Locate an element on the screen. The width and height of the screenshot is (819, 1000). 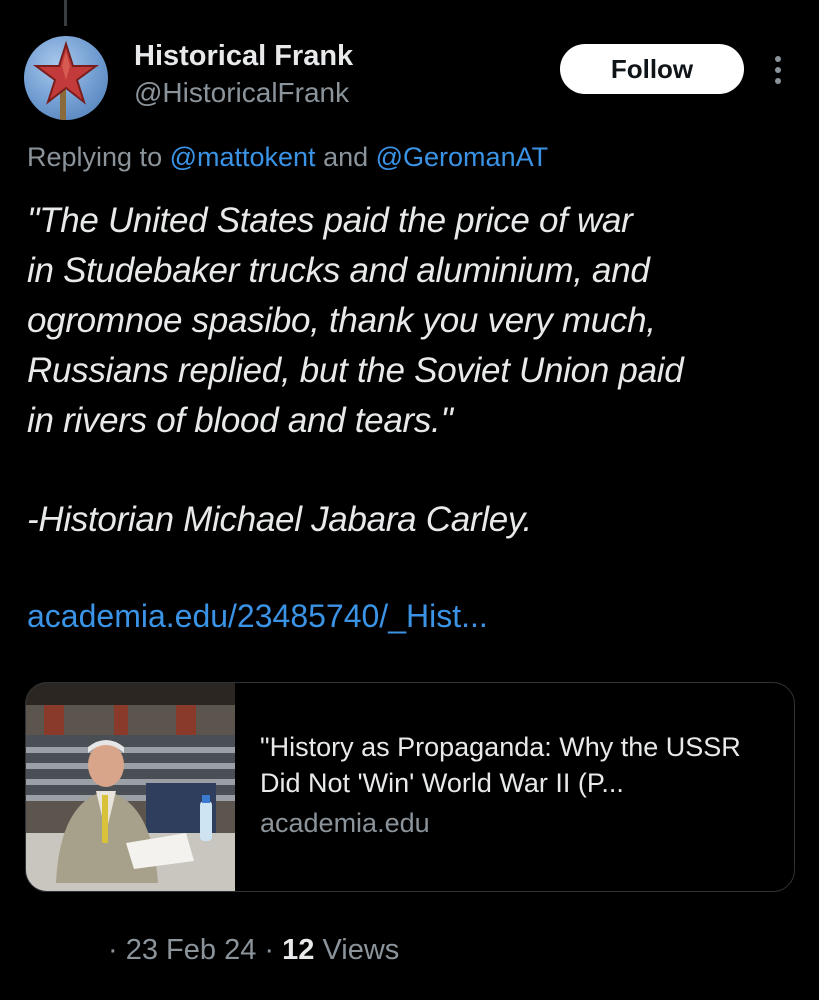
lecture-hall-photo-icon is located at coordinates (130, 787).